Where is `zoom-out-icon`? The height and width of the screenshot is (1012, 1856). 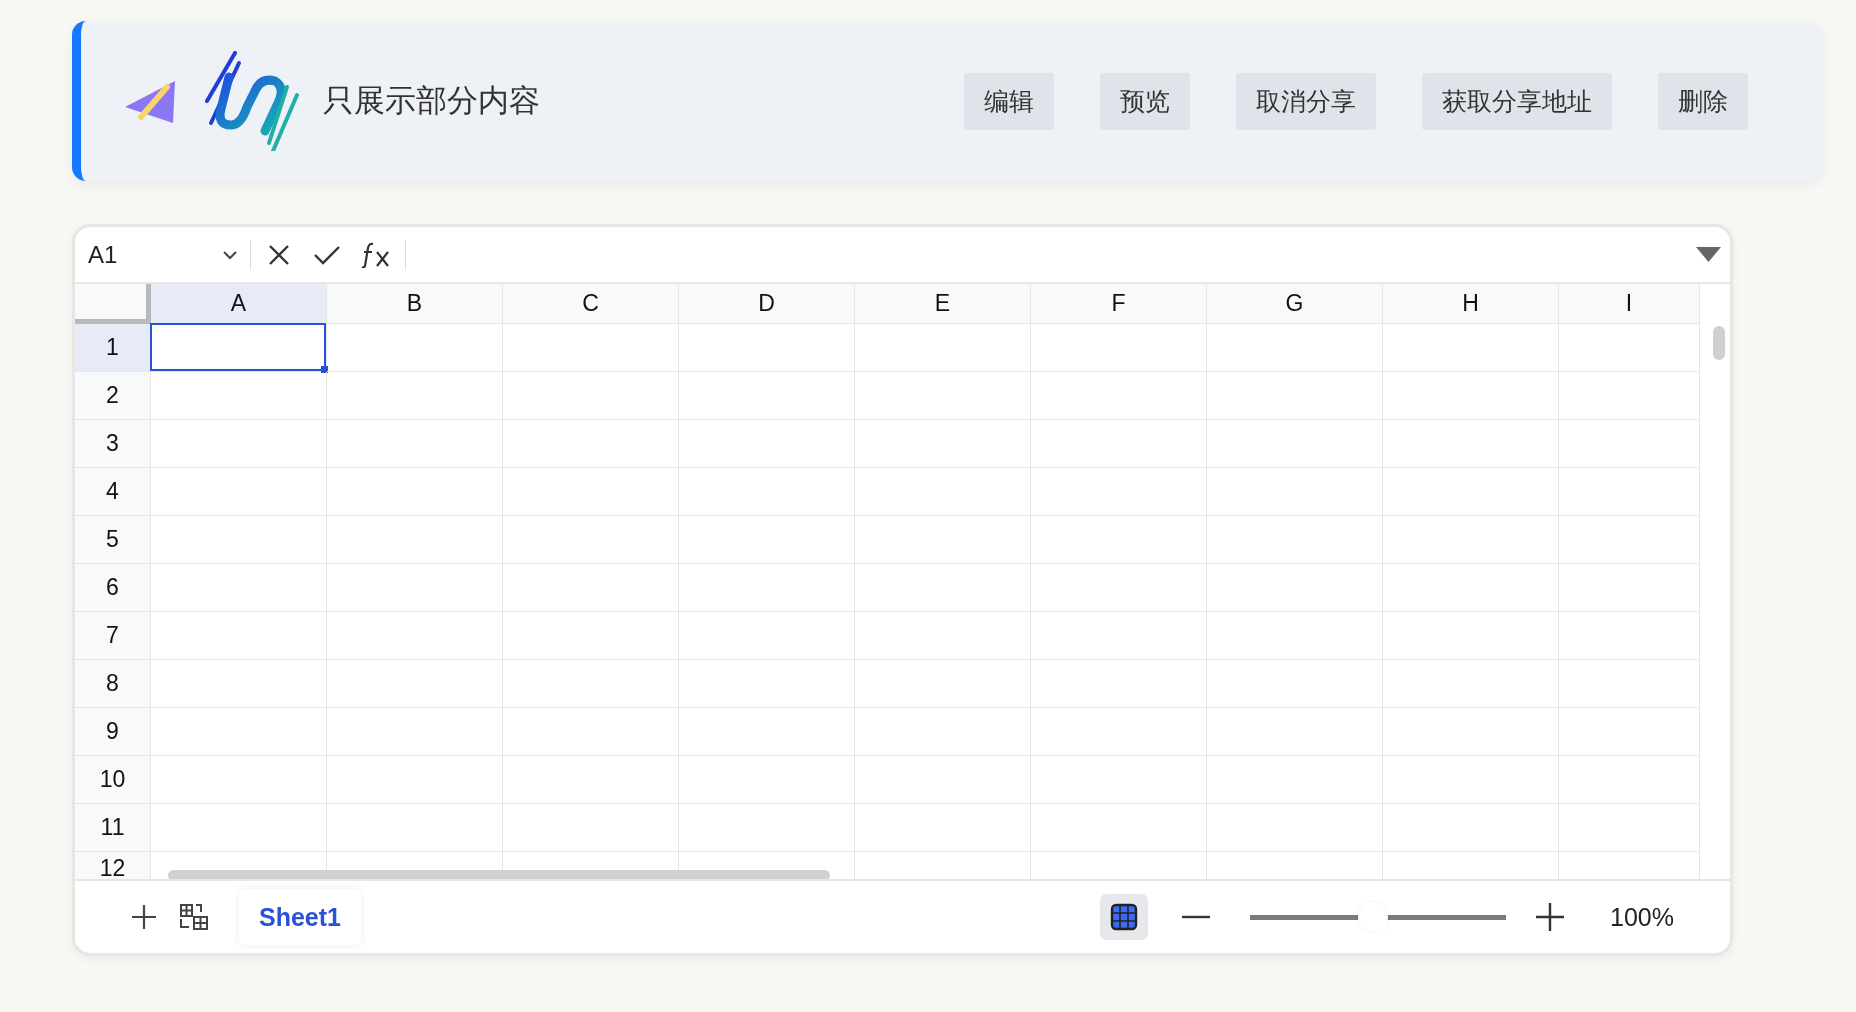 zoom-out-icon is located at coordinates (1196, 917).